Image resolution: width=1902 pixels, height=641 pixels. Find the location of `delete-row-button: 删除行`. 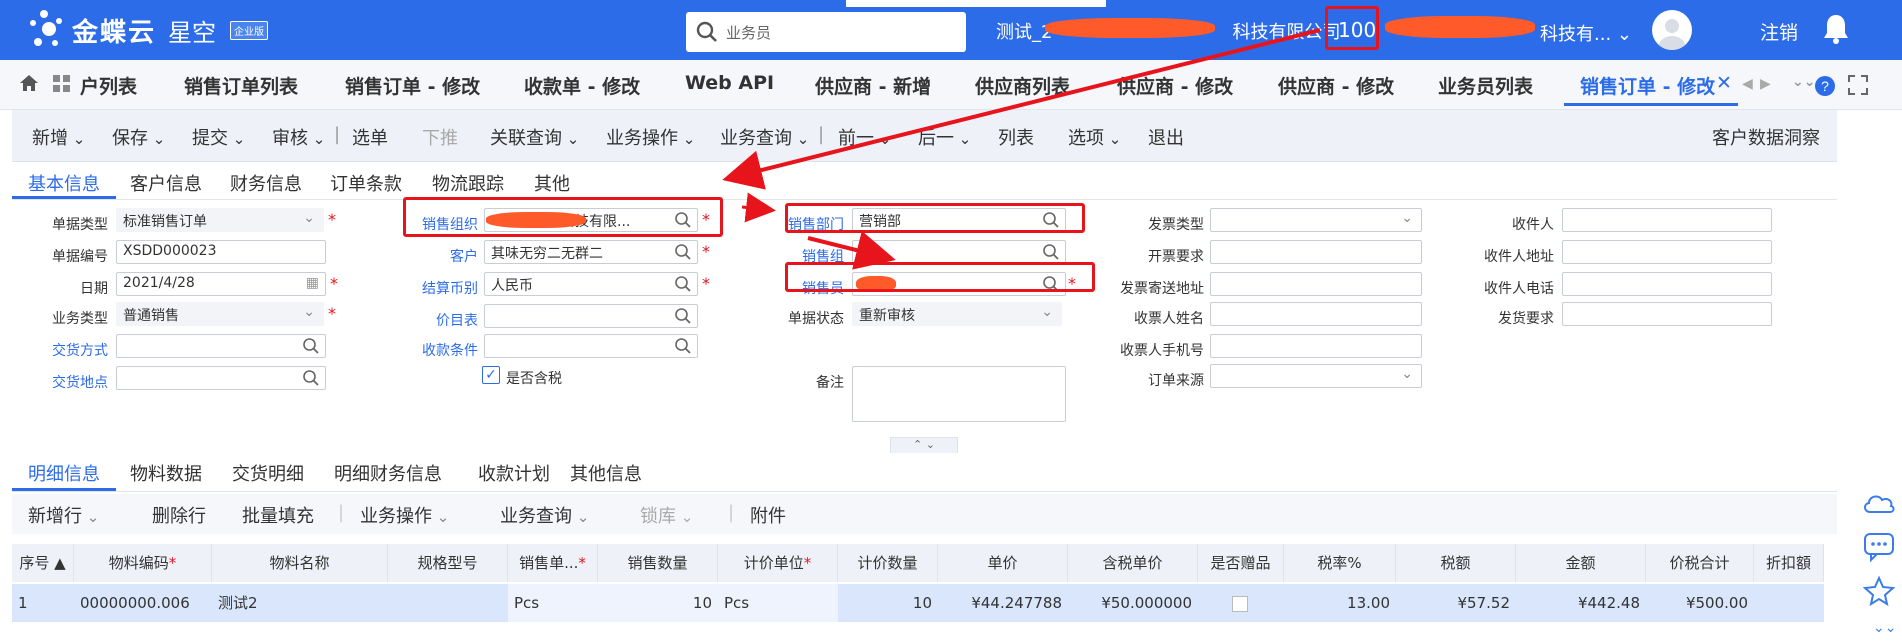

delete-row-button: 删除行 is located at coordinates (179, 515).